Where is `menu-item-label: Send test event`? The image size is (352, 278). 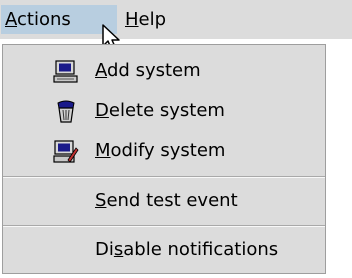 menu-item-label: Send test event is located at coordinates (166, 200).